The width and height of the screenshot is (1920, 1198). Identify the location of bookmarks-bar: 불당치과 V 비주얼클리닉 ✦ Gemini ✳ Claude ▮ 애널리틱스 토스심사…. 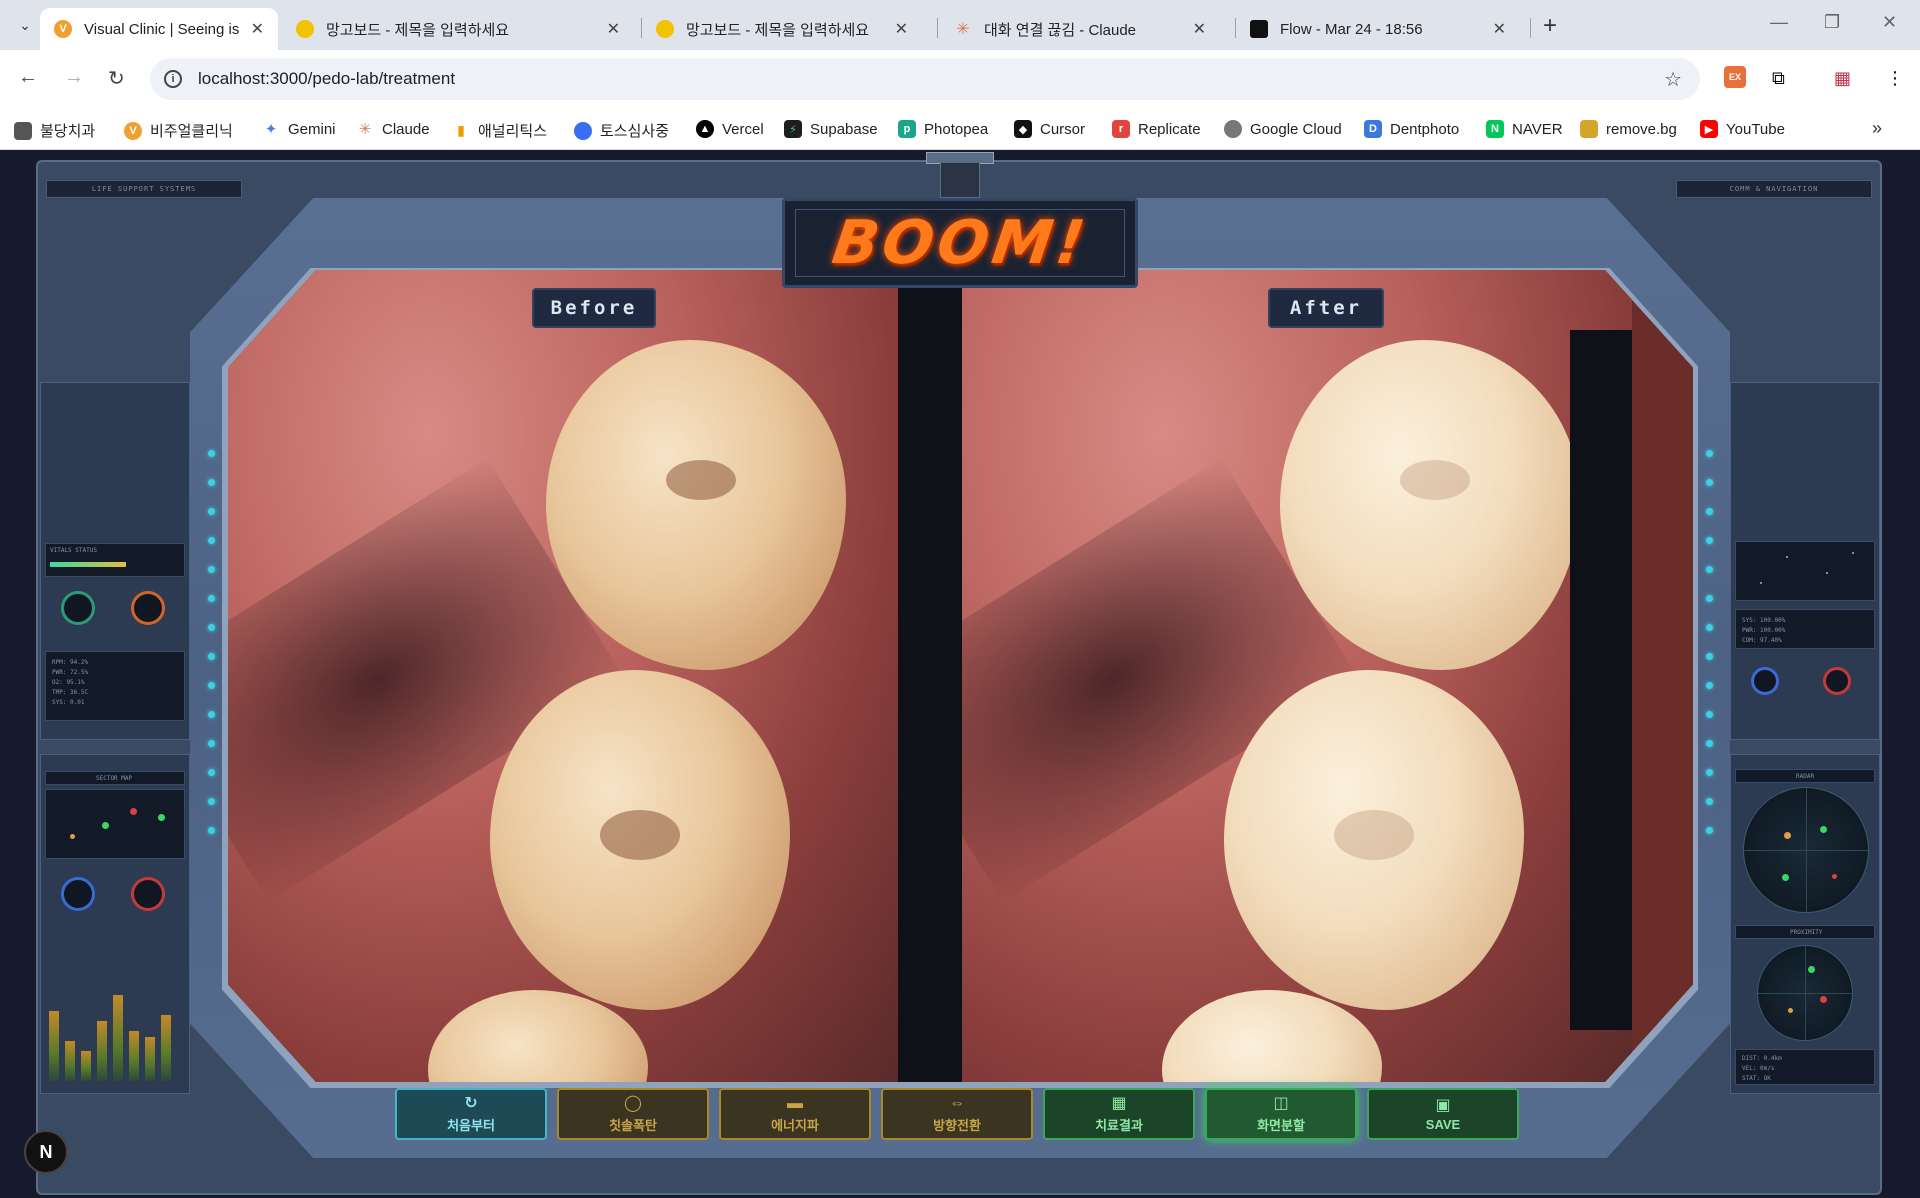
(960, 129).